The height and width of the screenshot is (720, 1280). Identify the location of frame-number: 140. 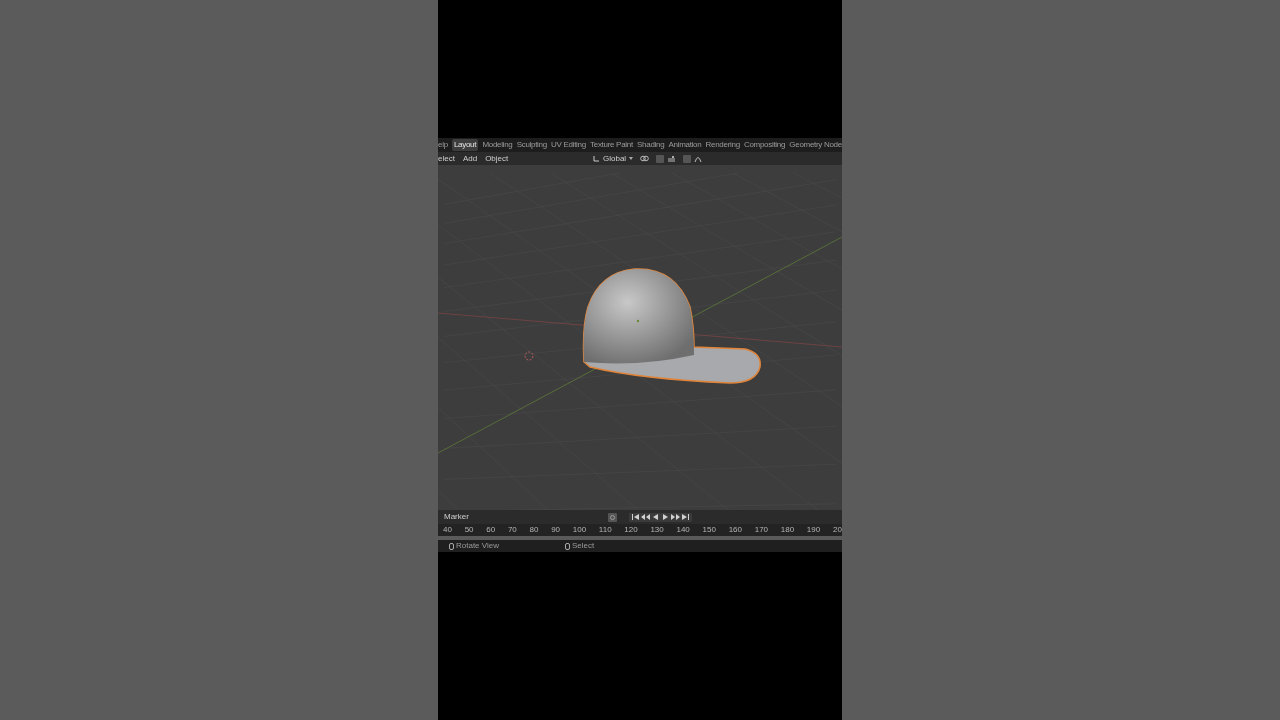
(683, 530).